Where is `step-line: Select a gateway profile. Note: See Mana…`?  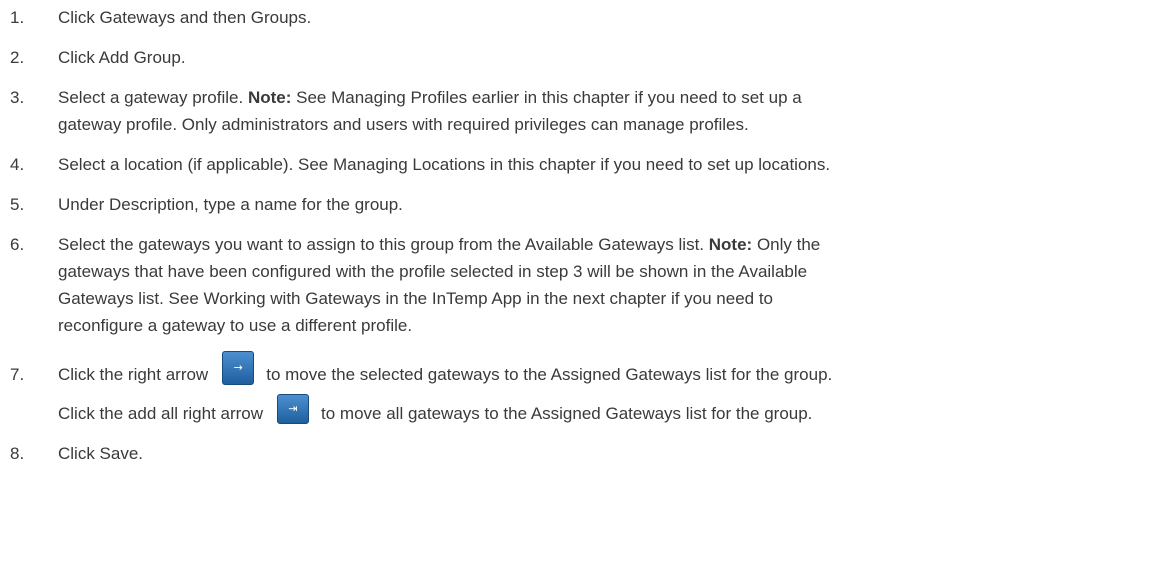 step-line: Select a gateway profile. Note: See Mana… is located at coordinates (609, 97).